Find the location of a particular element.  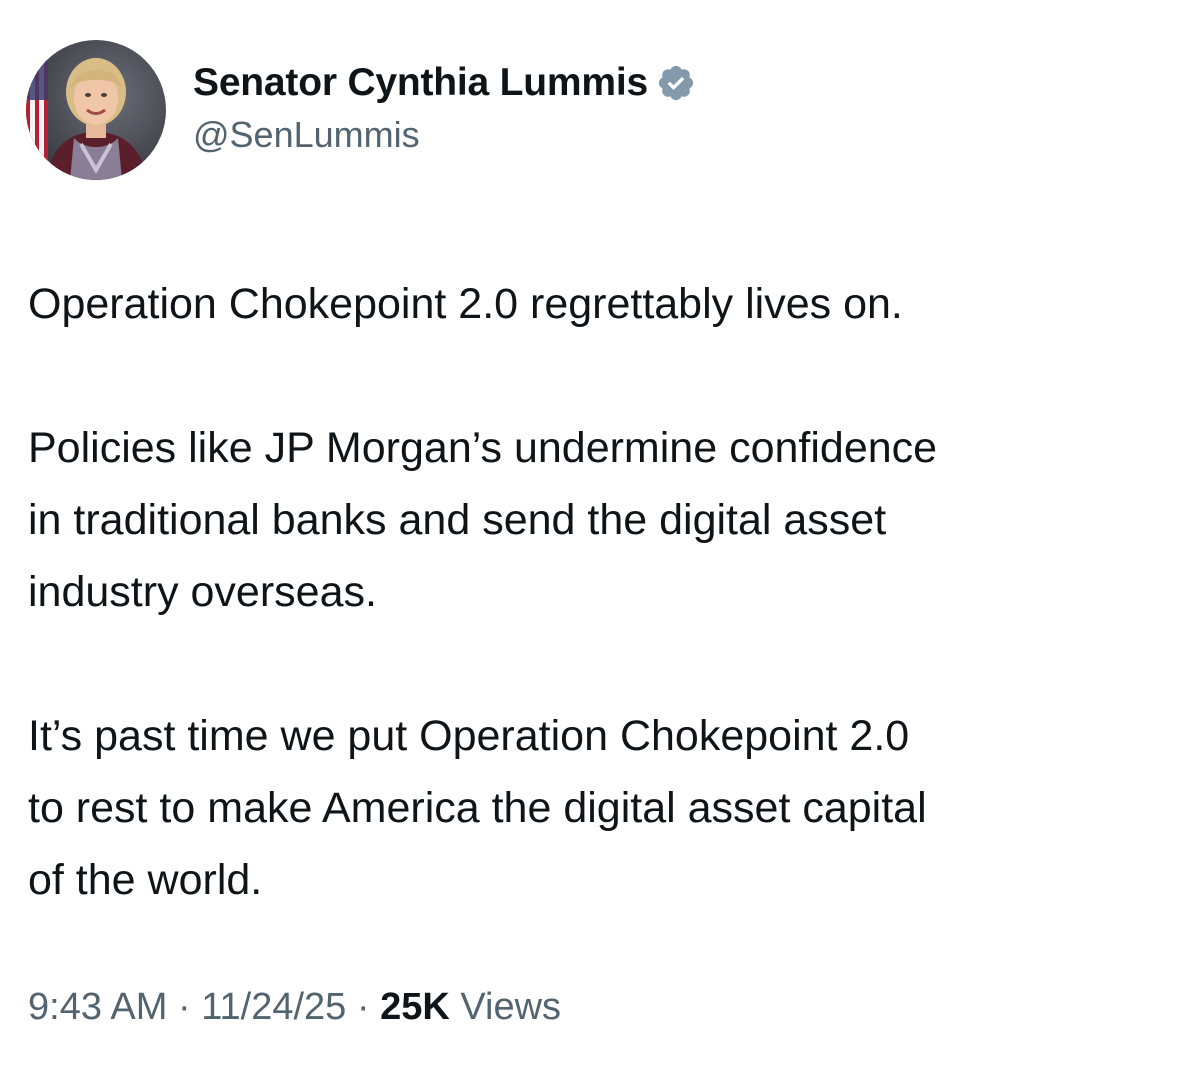

views-label: Views is located at coordinates (505, 1007).